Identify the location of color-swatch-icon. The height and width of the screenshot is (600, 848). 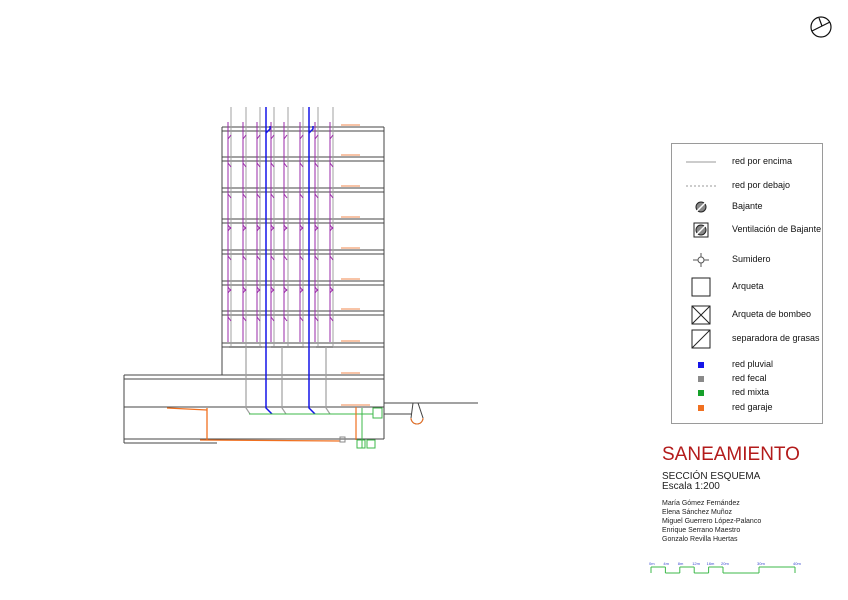
(701, 408).